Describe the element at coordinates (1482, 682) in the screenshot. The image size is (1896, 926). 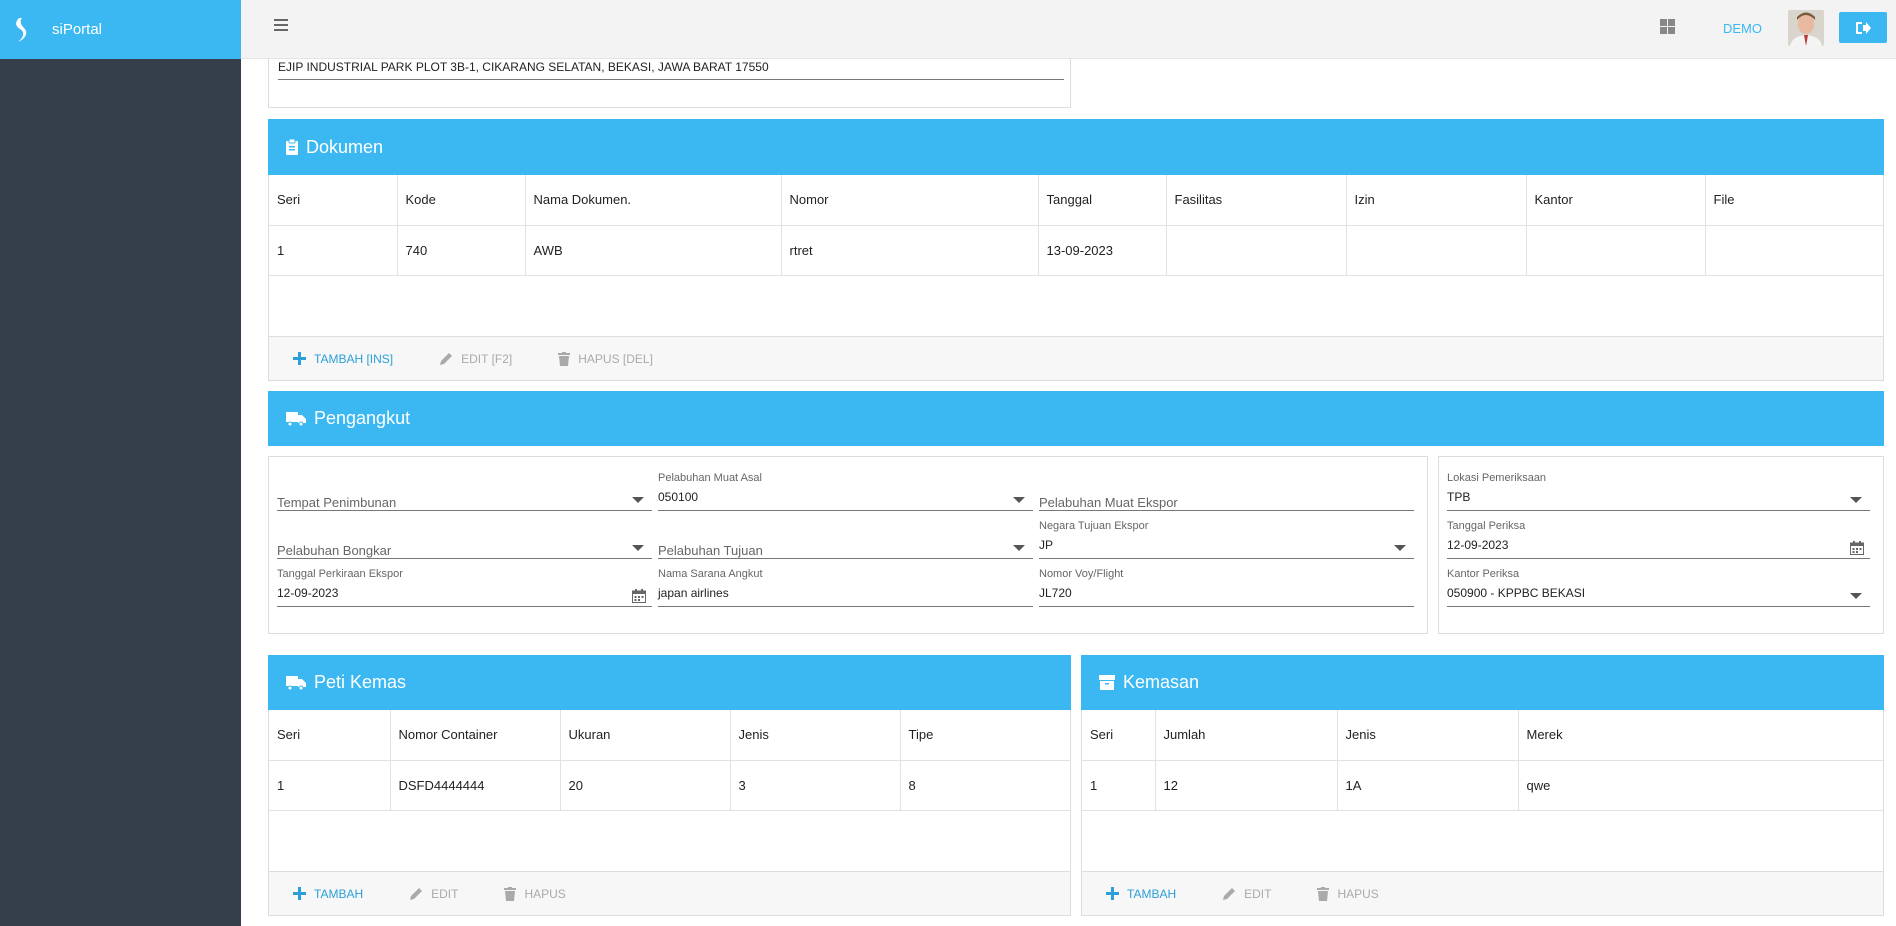
I see `kemasan-header: Kemasan` at that location.